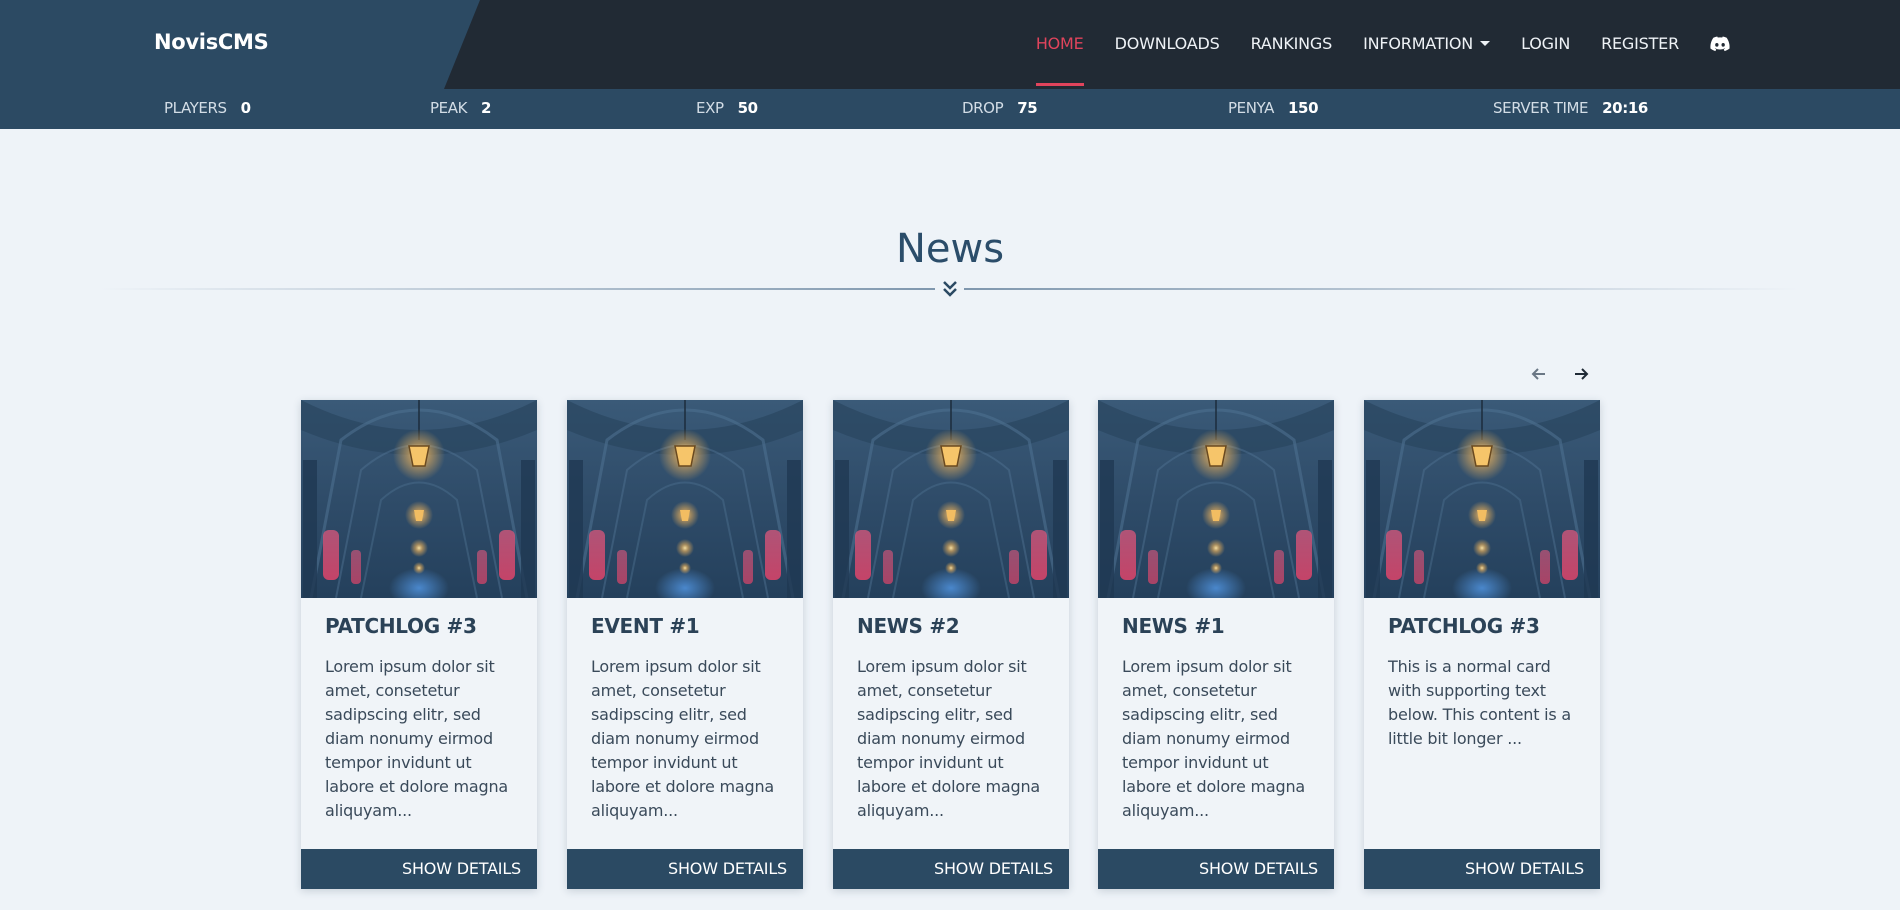 Image resolution: width=1900 pixels, height=910 pixels. What do you see at coordinates (645, 626) in the screenshot?
I see `card-title: EVENT #1` at bounding box center [645, 626].